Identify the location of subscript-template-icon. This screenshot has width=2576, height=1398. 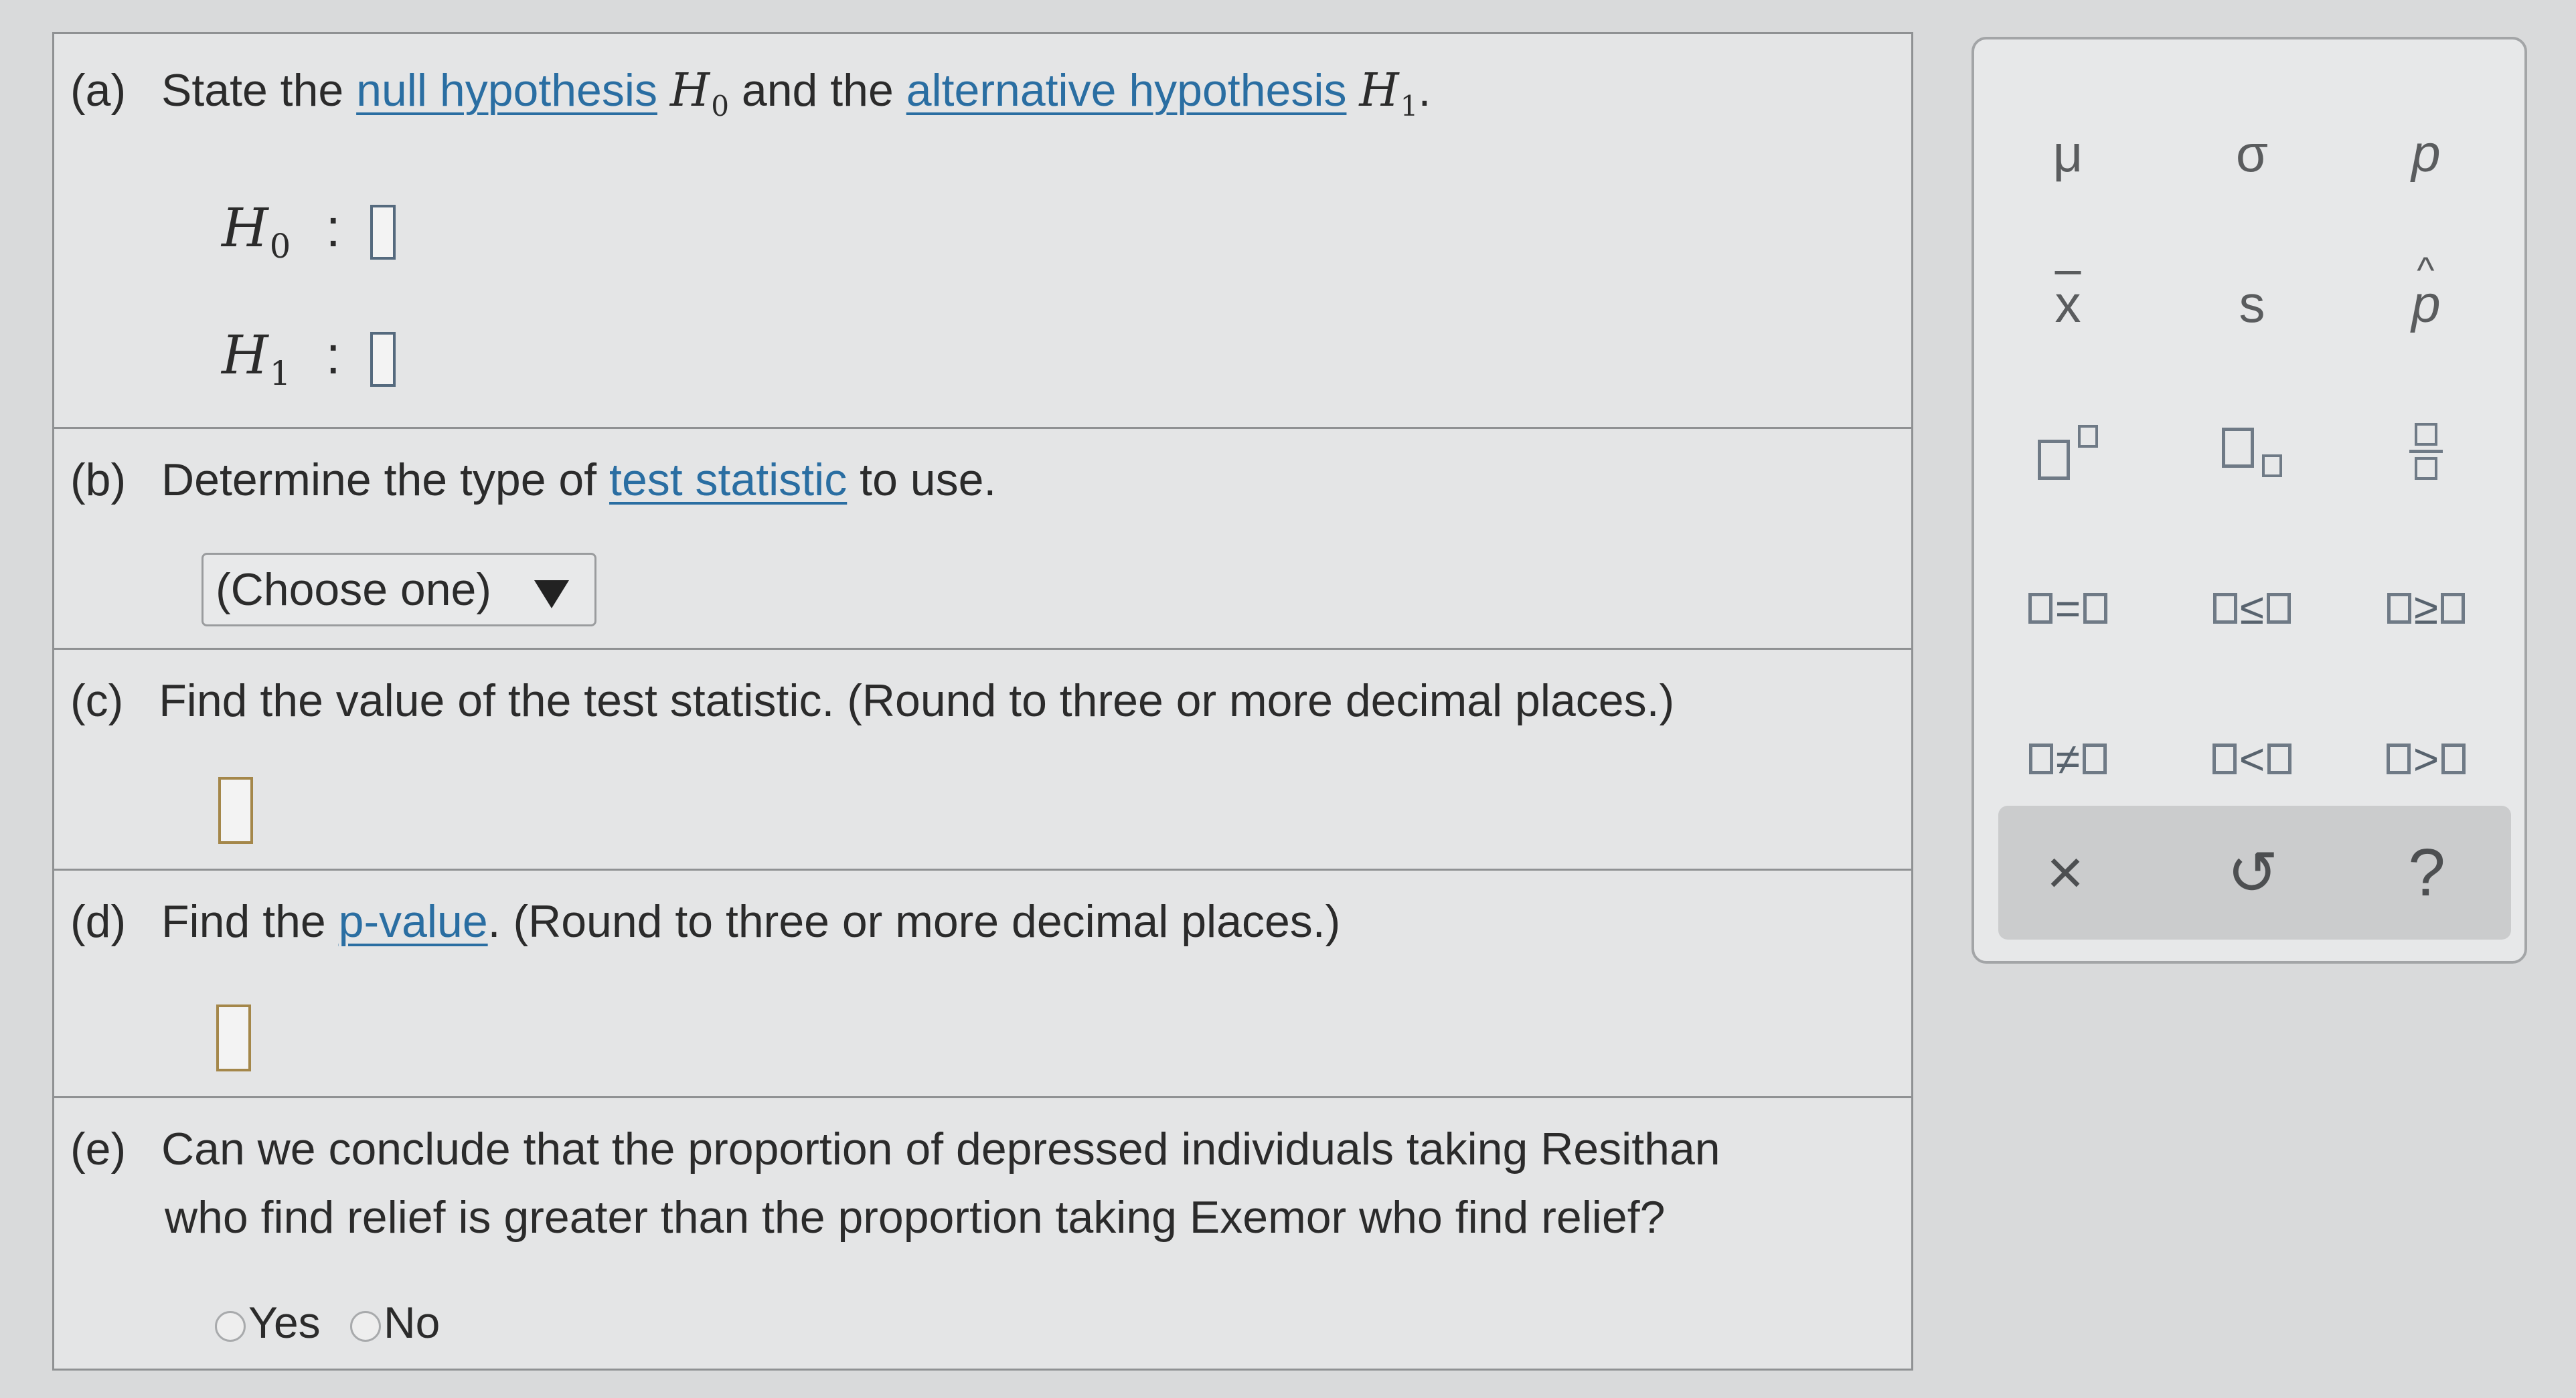
(2252, 451).